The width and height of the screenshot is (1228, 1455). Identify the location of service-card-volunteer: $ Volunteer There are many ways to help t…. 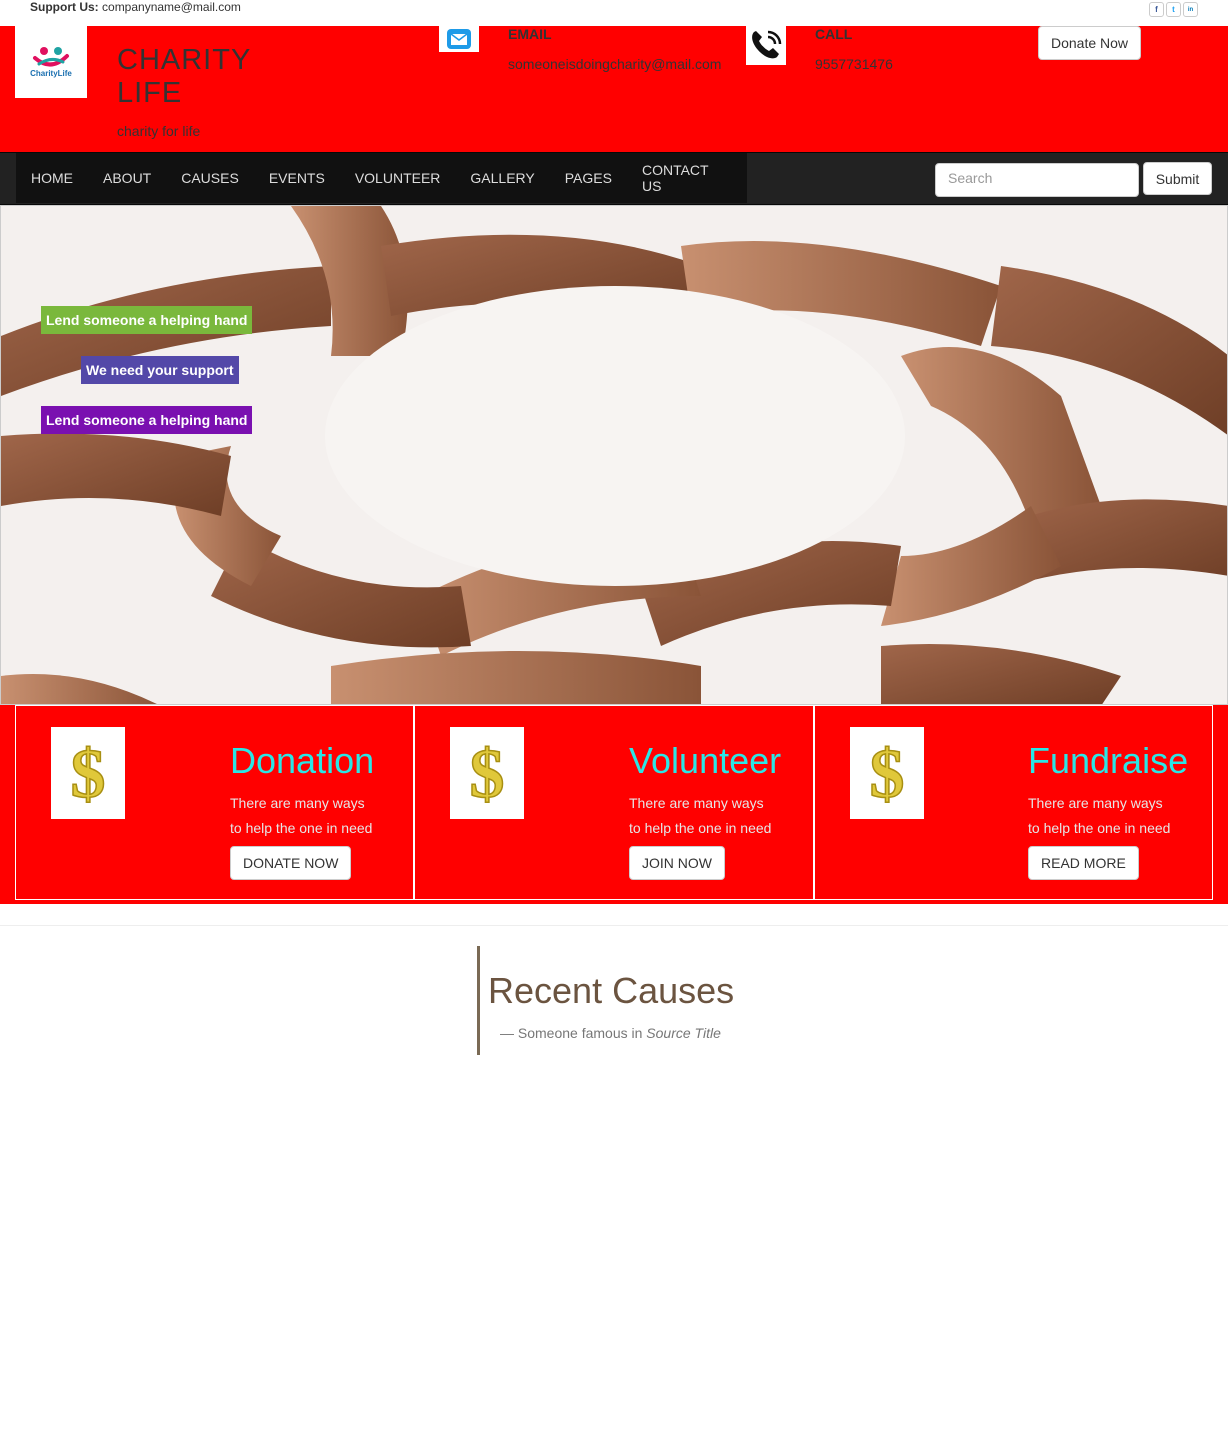
(614, 802).